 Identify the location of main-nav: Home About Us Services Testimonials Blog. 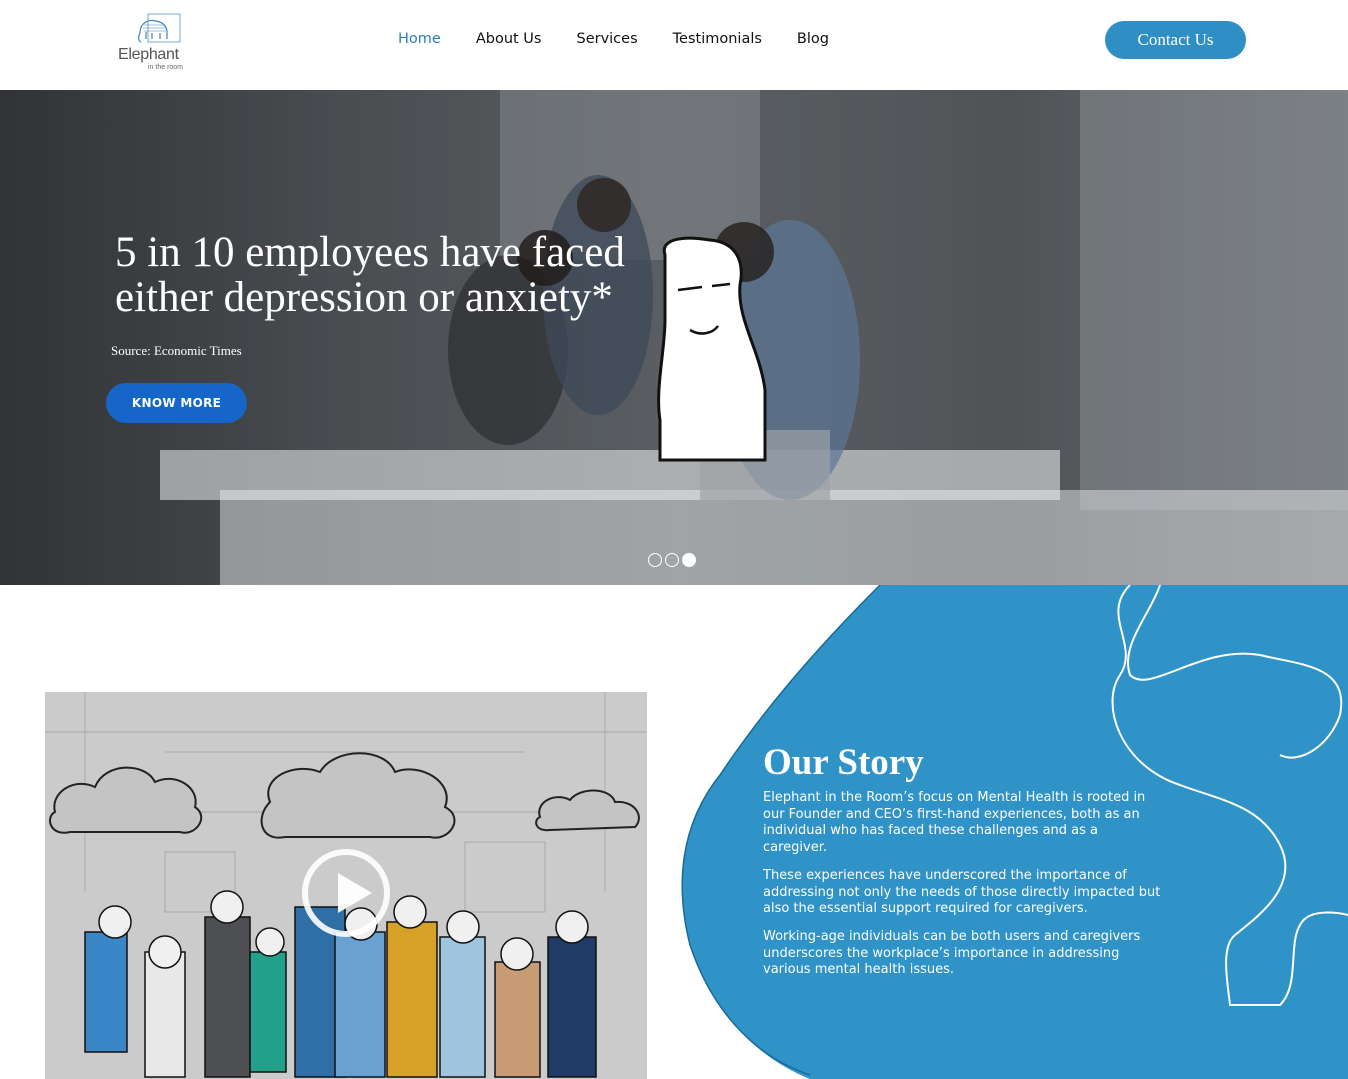
(631, 41).